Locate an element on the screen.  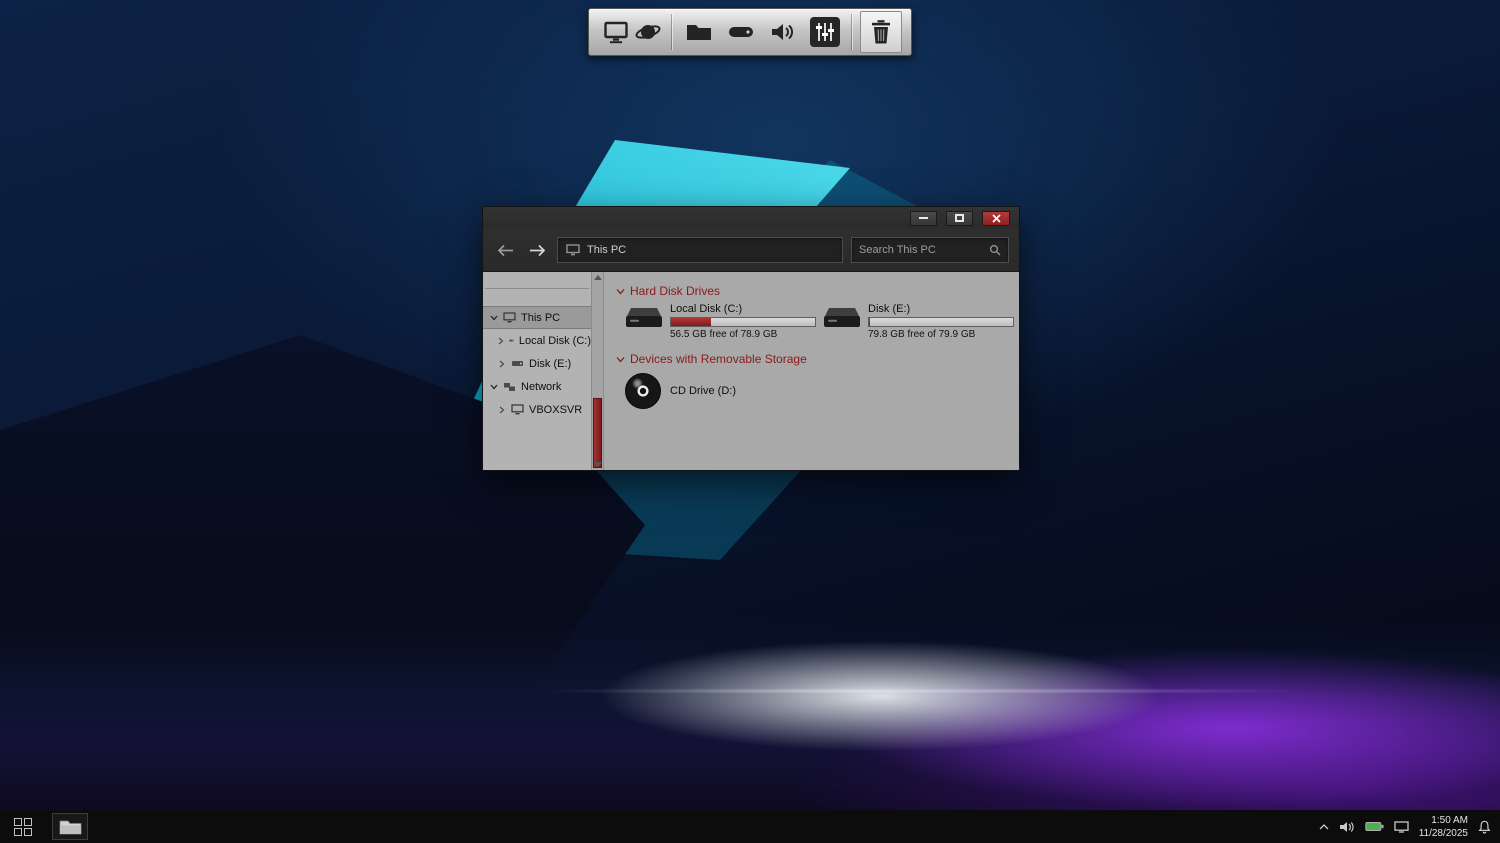
minimize-button is located at coordinates (923, 218).